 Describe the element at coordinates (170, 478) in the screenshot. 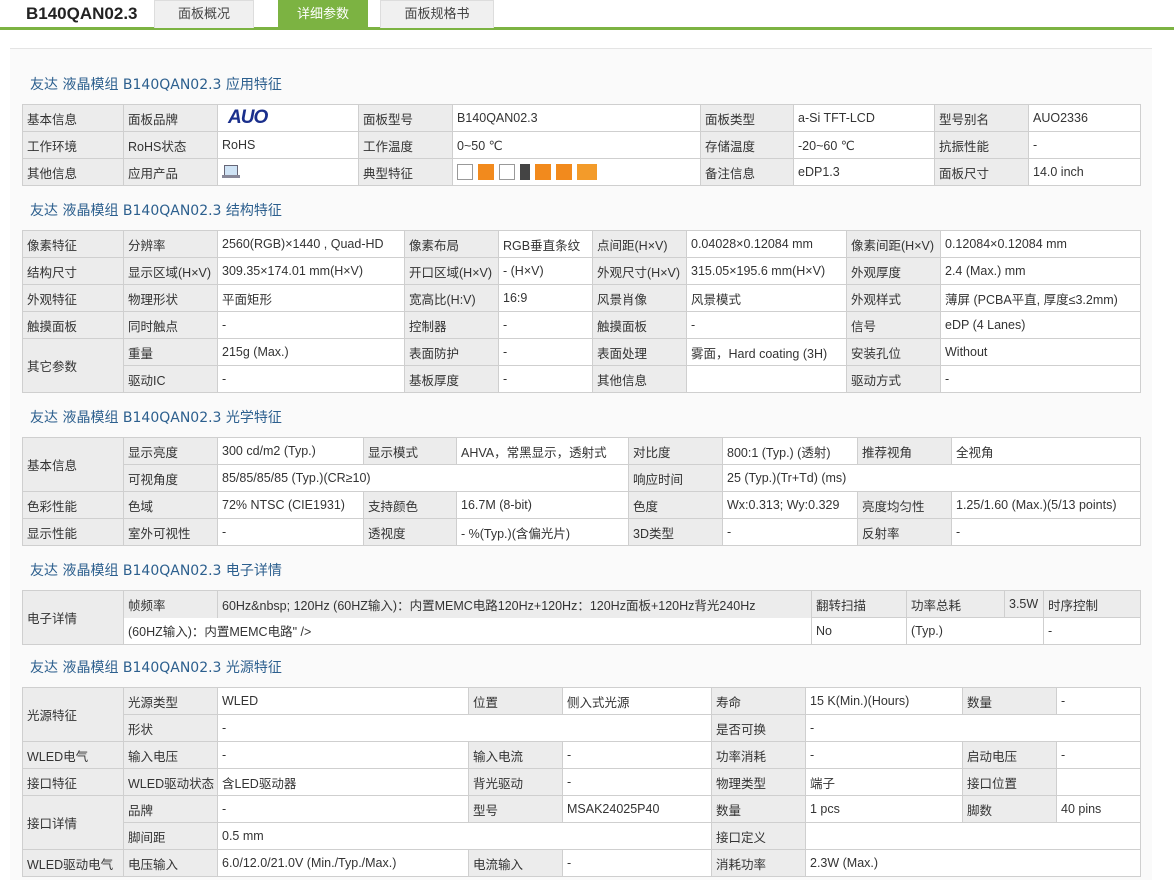

I see `field-label: 可视角度` at that location.